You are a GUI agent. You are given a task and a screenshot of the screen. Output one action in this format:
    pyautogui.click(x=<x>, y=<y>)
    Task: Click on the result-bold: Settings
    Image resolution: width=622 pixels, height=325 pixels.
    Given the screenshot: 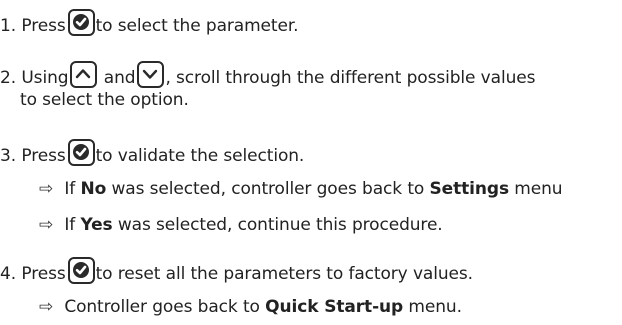 What is the action you would take?
    pyautogui.click(x=469, y=189)
    